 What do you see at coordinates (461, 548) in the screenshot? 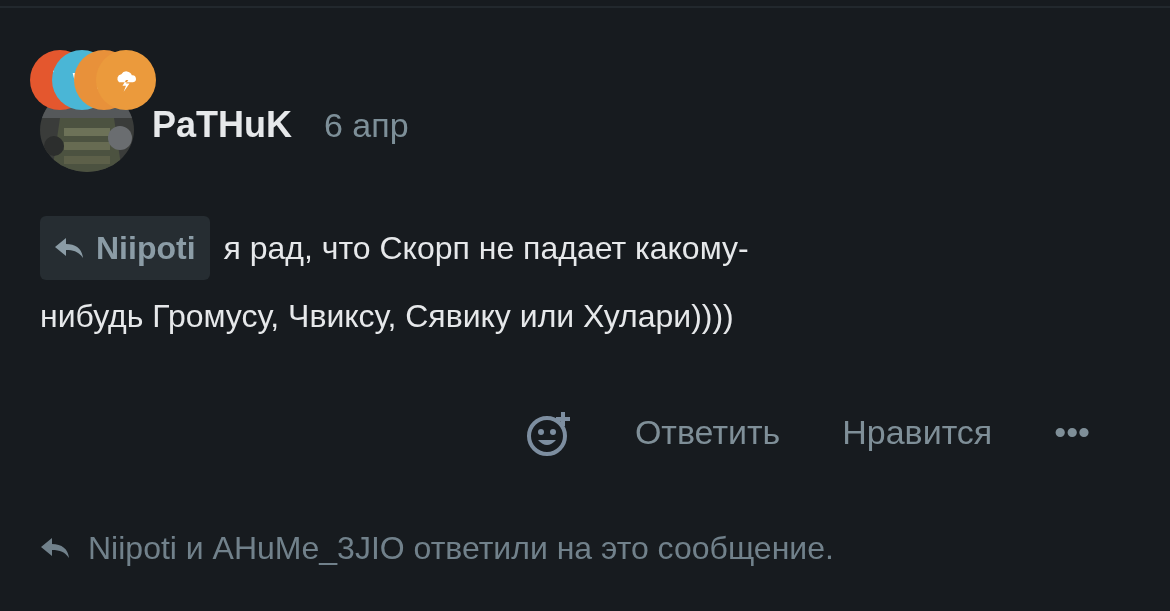
I see `replies-note: Niipoti и AHuMe_3JIO ответили на это сообщение.` at bounding box center [461, 548].